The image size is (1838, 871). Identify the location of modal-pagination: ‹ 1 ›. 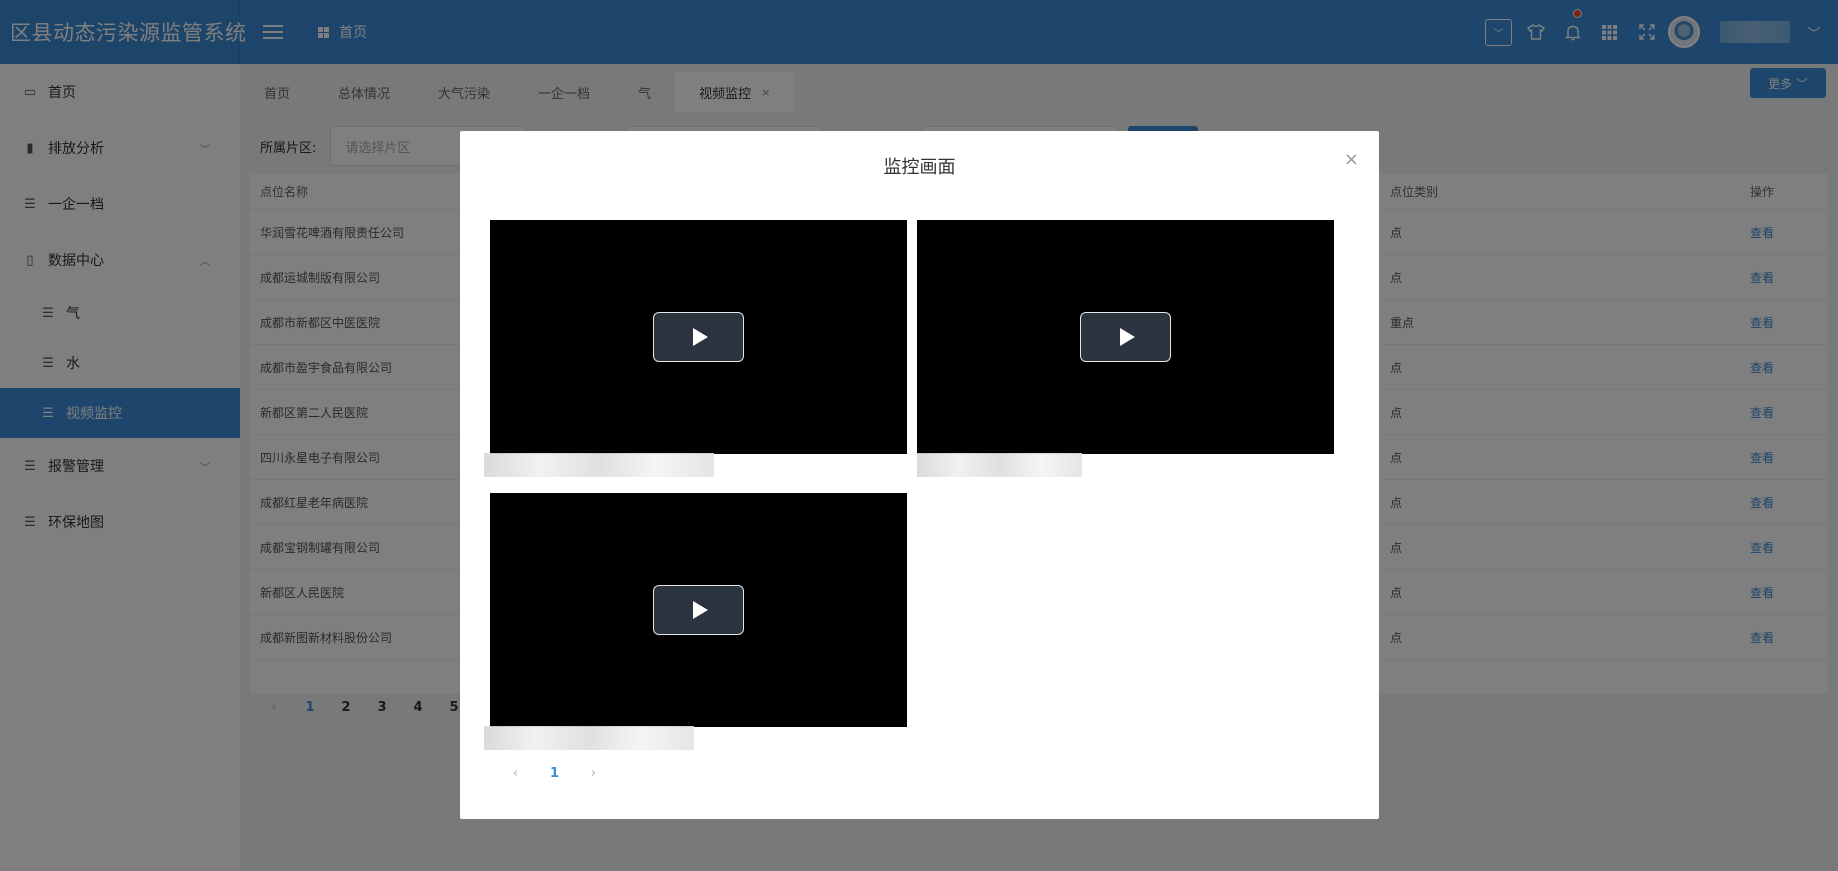
(554, 773).